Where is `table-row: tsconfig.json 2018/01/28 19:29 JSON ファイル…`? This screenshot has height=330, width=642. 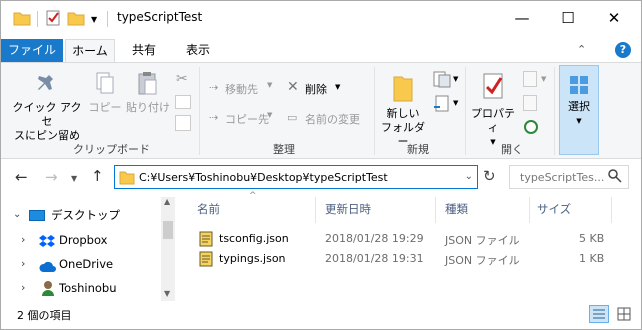
table-row: tsconfig.json 2018/01/28 19:29 JSON ファイル… is located at coordinates (407, 239).